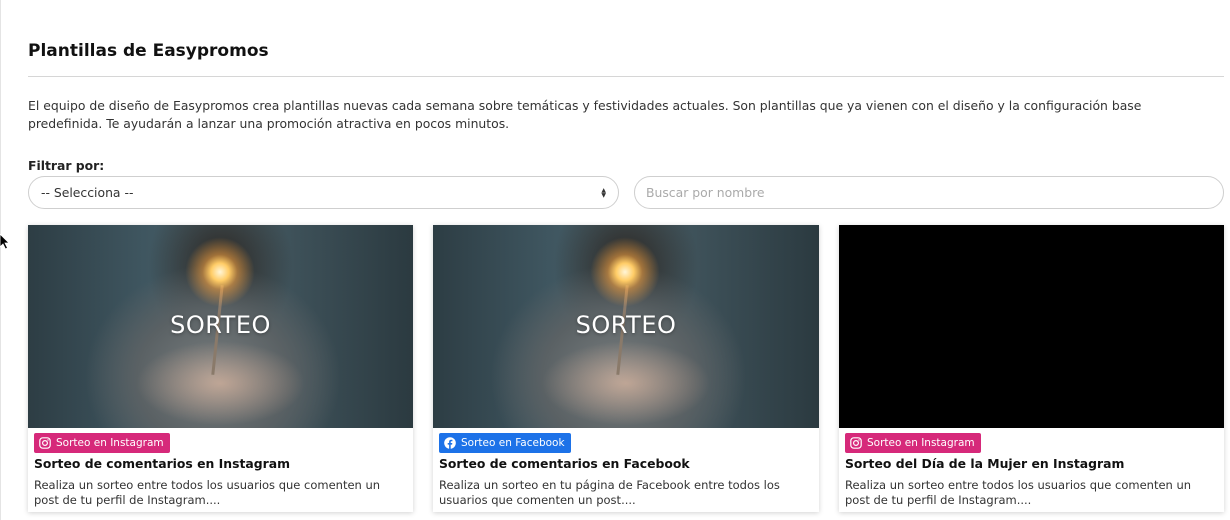 The image size is (1230, 520). What do you see at coordinates (0, 260) in the screenshot?
I see `left-border` at bounding box center [0, 260].